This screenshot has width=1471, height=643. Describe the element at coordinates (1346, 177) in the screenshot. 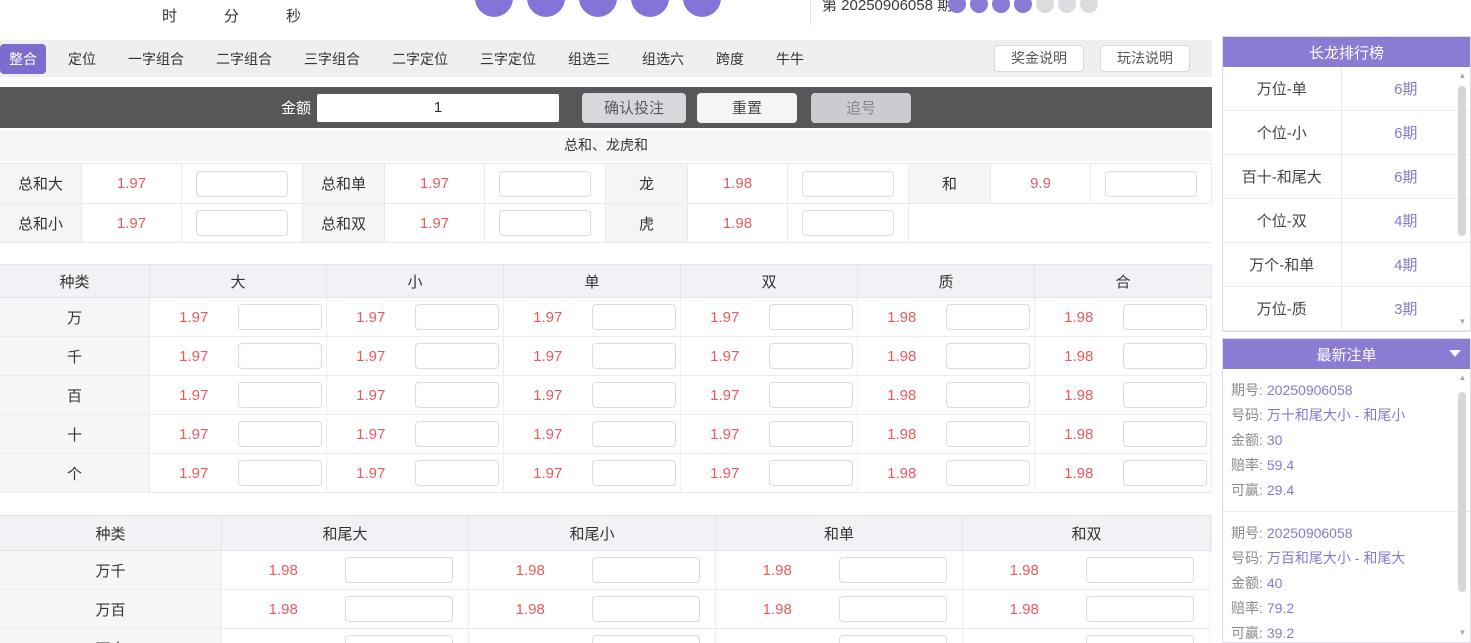

I see `list-item: 百十-和尾大 6期` at that location.